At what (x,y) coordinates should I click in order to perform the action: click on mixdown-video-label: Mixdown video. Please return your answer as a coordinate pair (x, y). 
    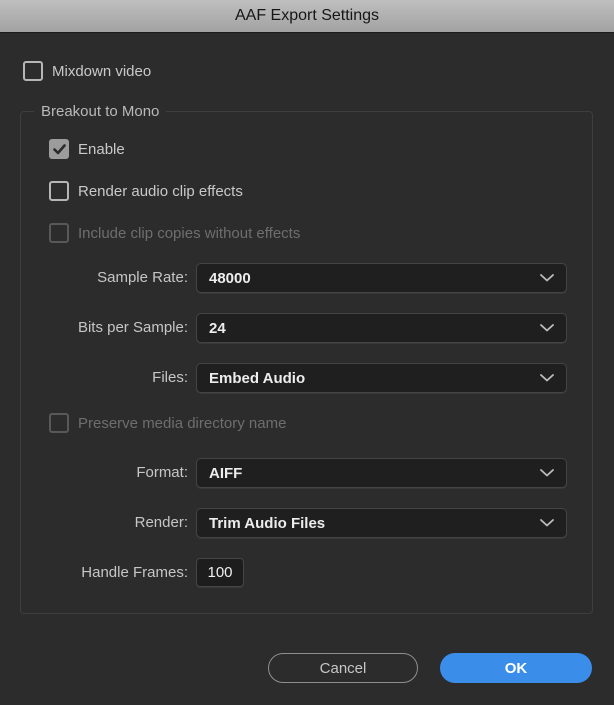
    Looking at the image, I should click on (102, 71).